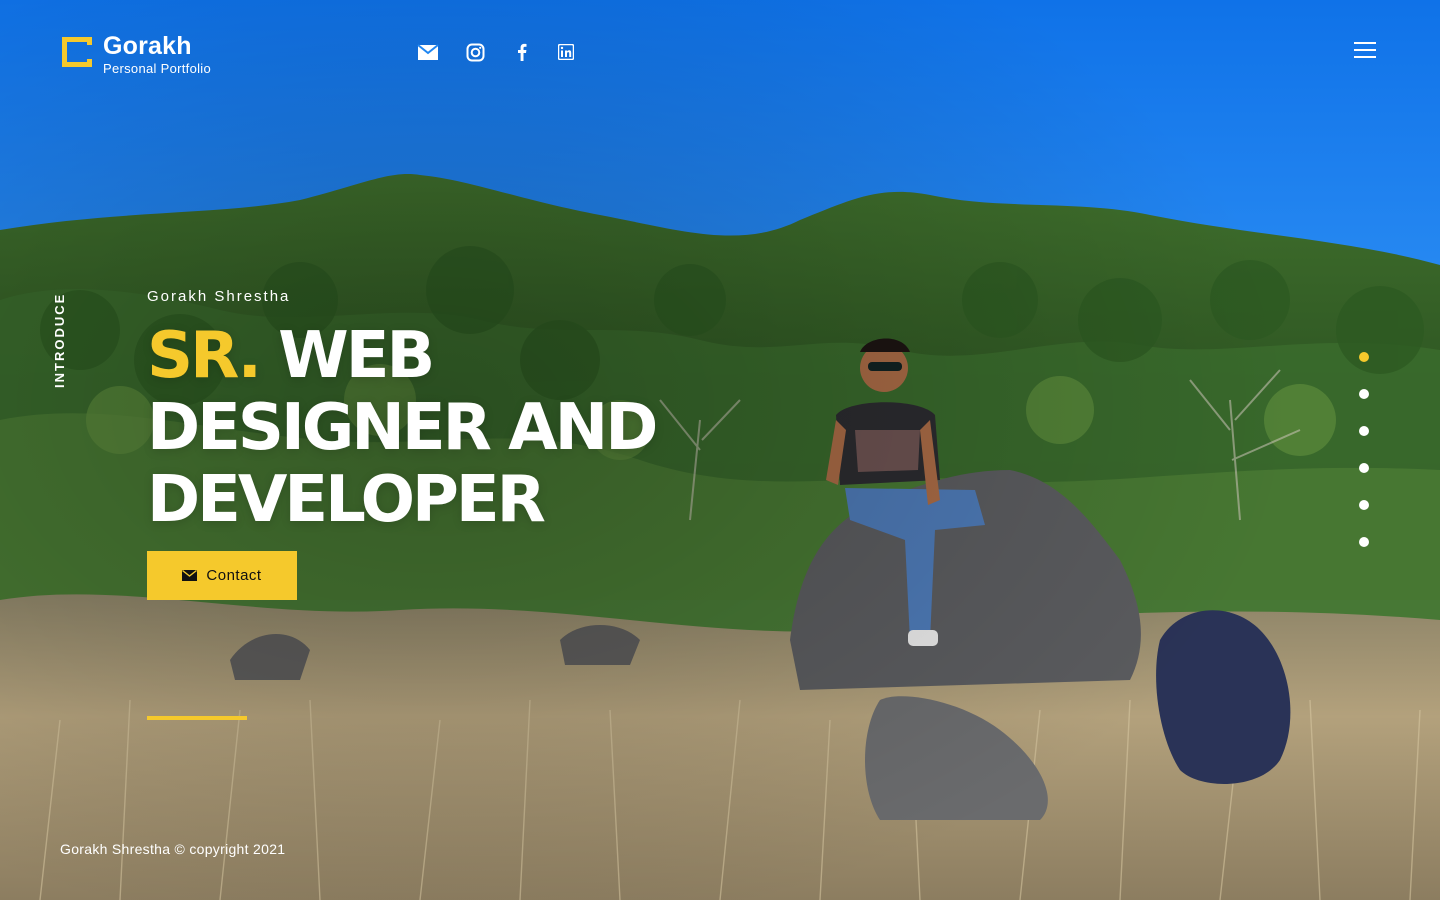 The height and width of the screenshot is (900, 1440). I want to click on social-links, so click(508, 52).